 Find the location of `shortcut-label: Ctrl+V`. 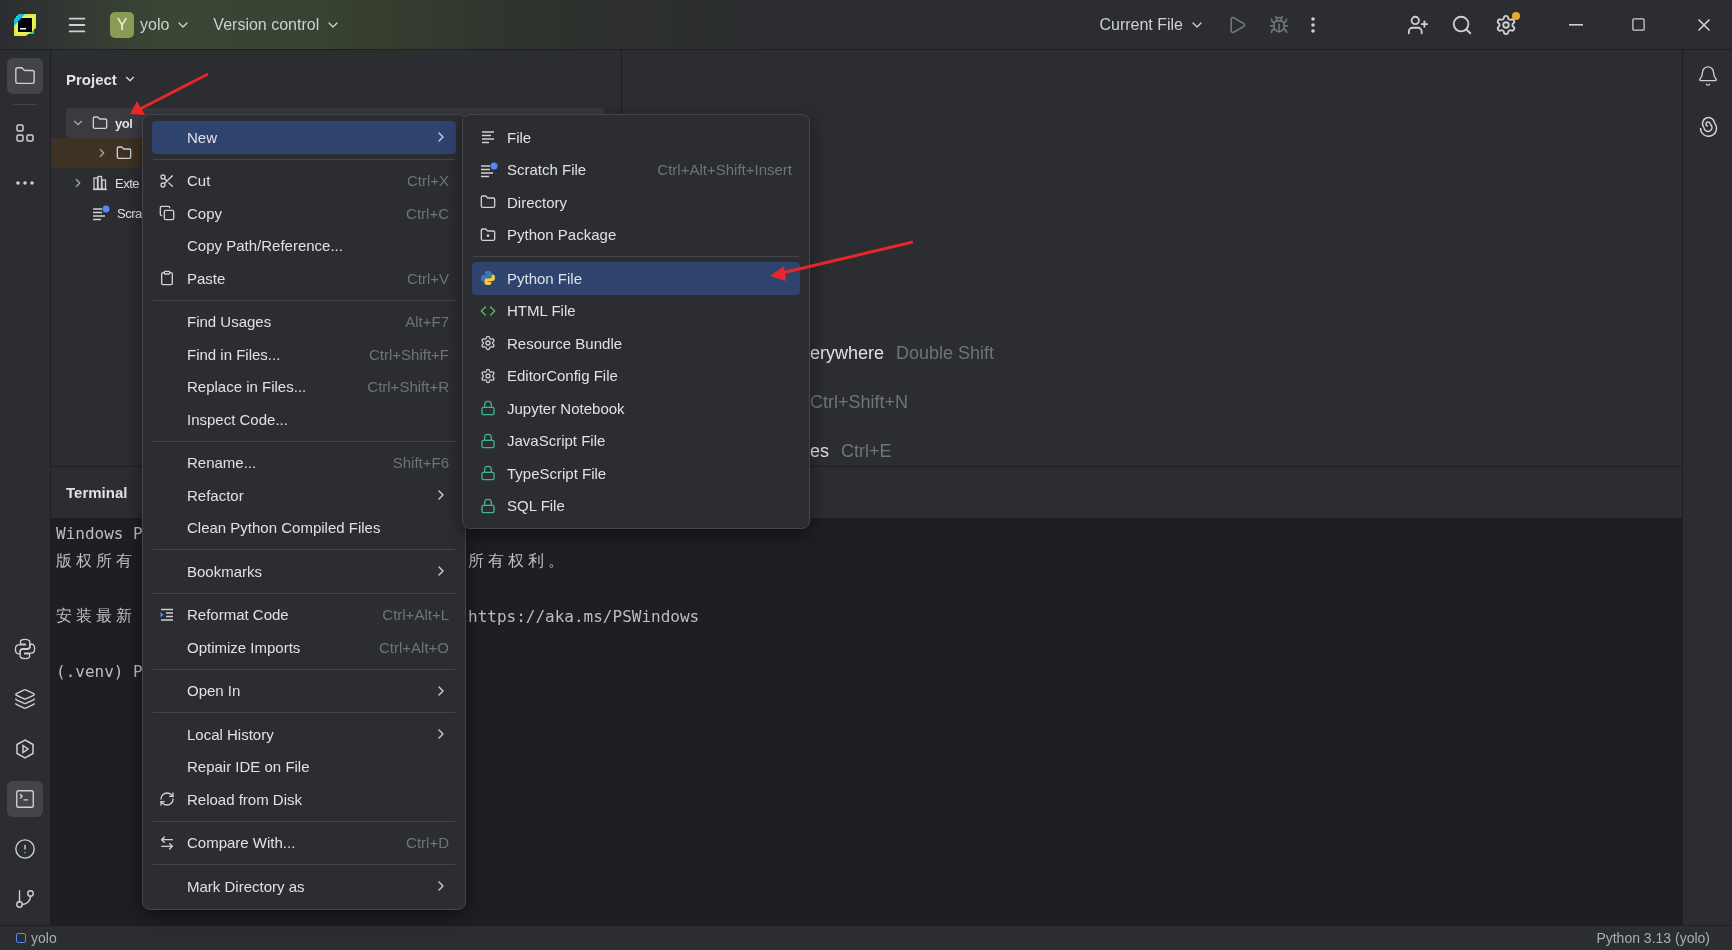

shortcut-label: Ctrl+V is located at coordinates (427, 278).